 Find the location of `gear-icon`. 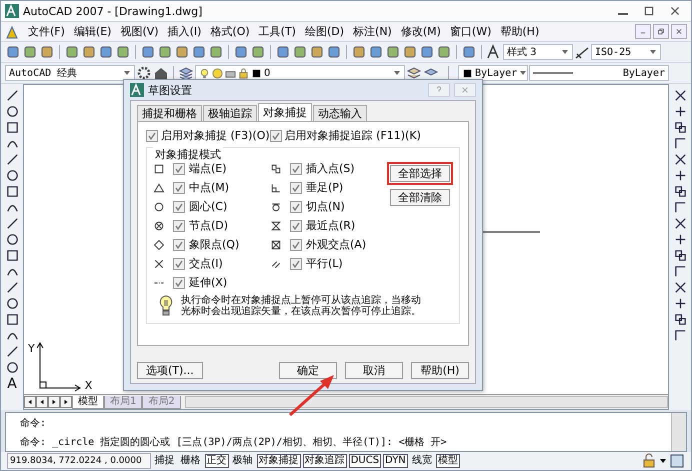

gear-icon is located at coordinates (144, 73).